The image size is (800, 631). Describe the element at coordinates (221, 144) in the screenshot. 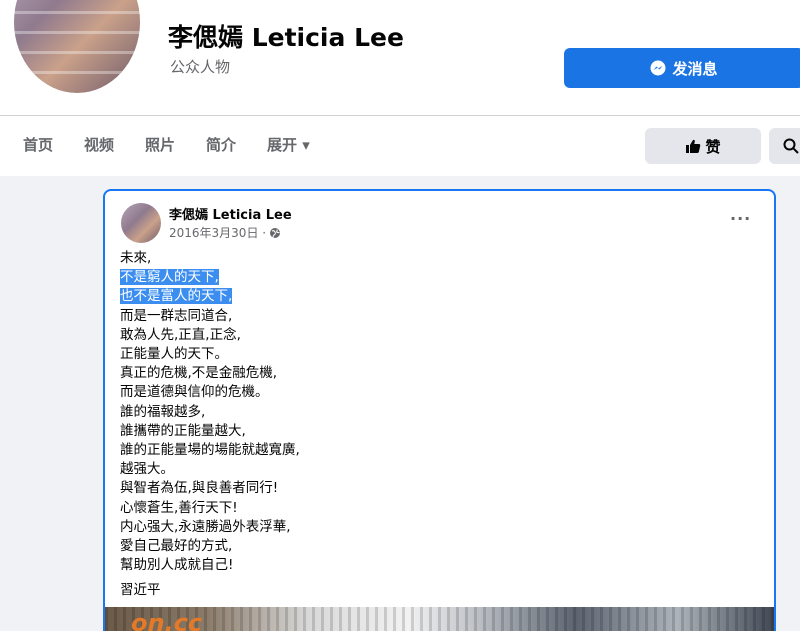

I see `tab-about: 简介` at that location.